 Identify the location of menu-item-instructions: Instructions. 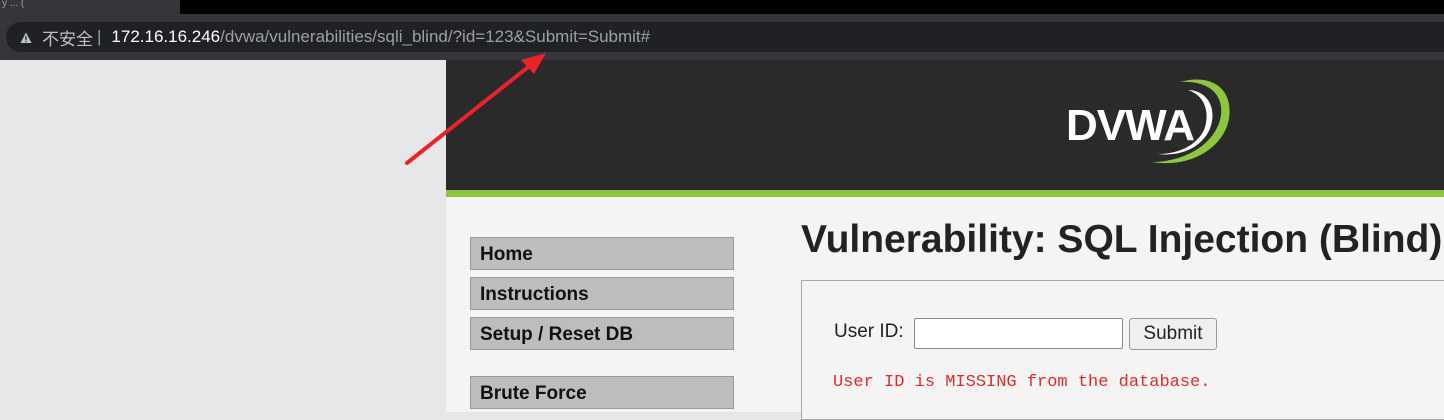
(602, 293).